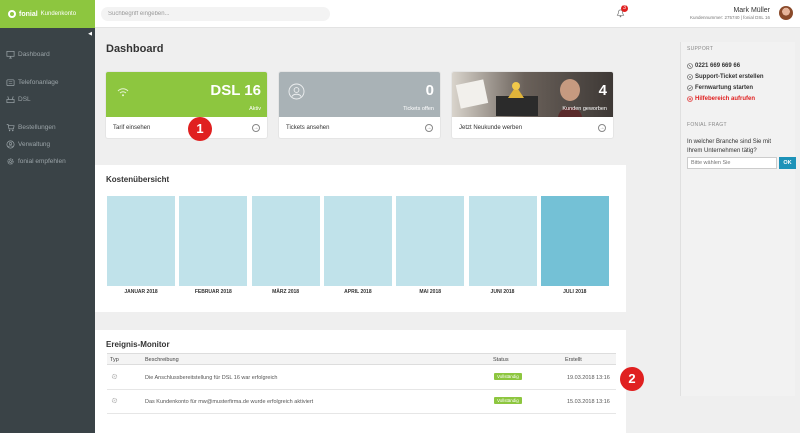  Describe the element at coordinates (725, 99) in the screenshot. I see `help-area-label: Hilfebereich aufrufen` at that location.